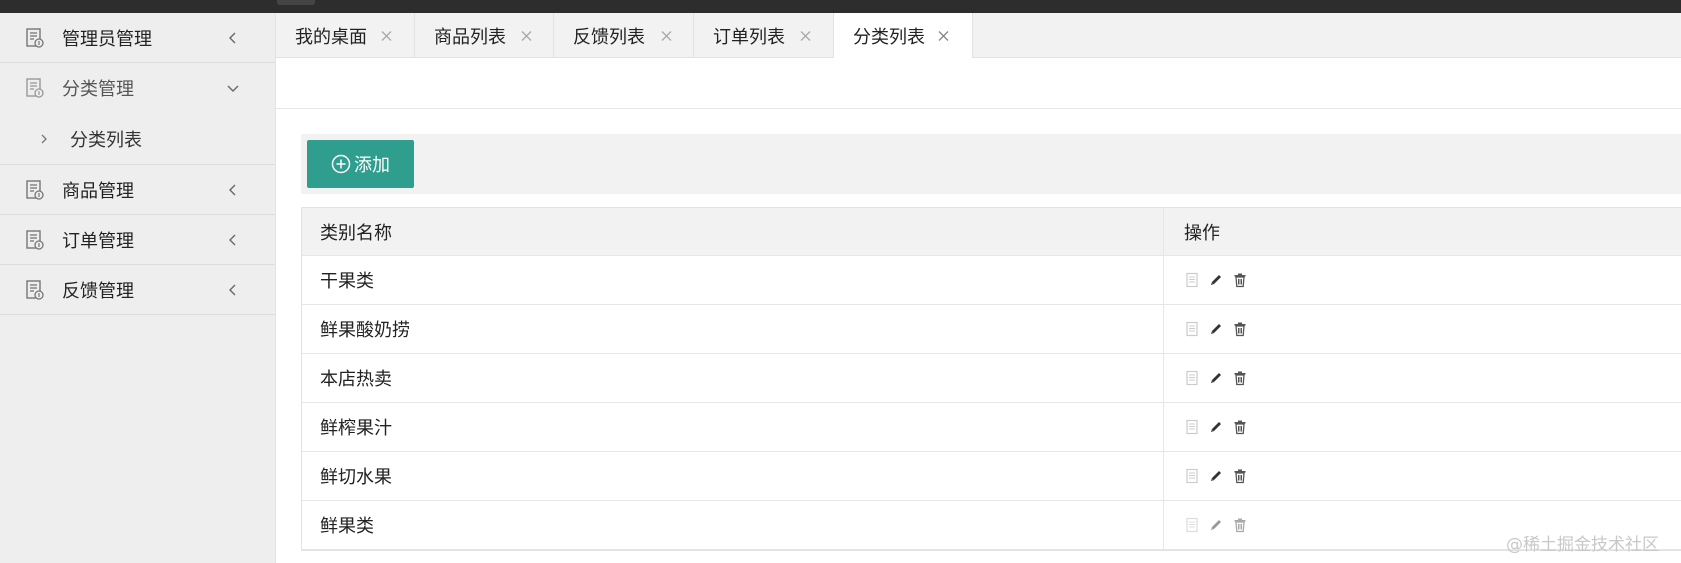 This screenshot has width=1681, height=563. I want to click on sidebar-item-label: 订单管理, so click(98, 241).